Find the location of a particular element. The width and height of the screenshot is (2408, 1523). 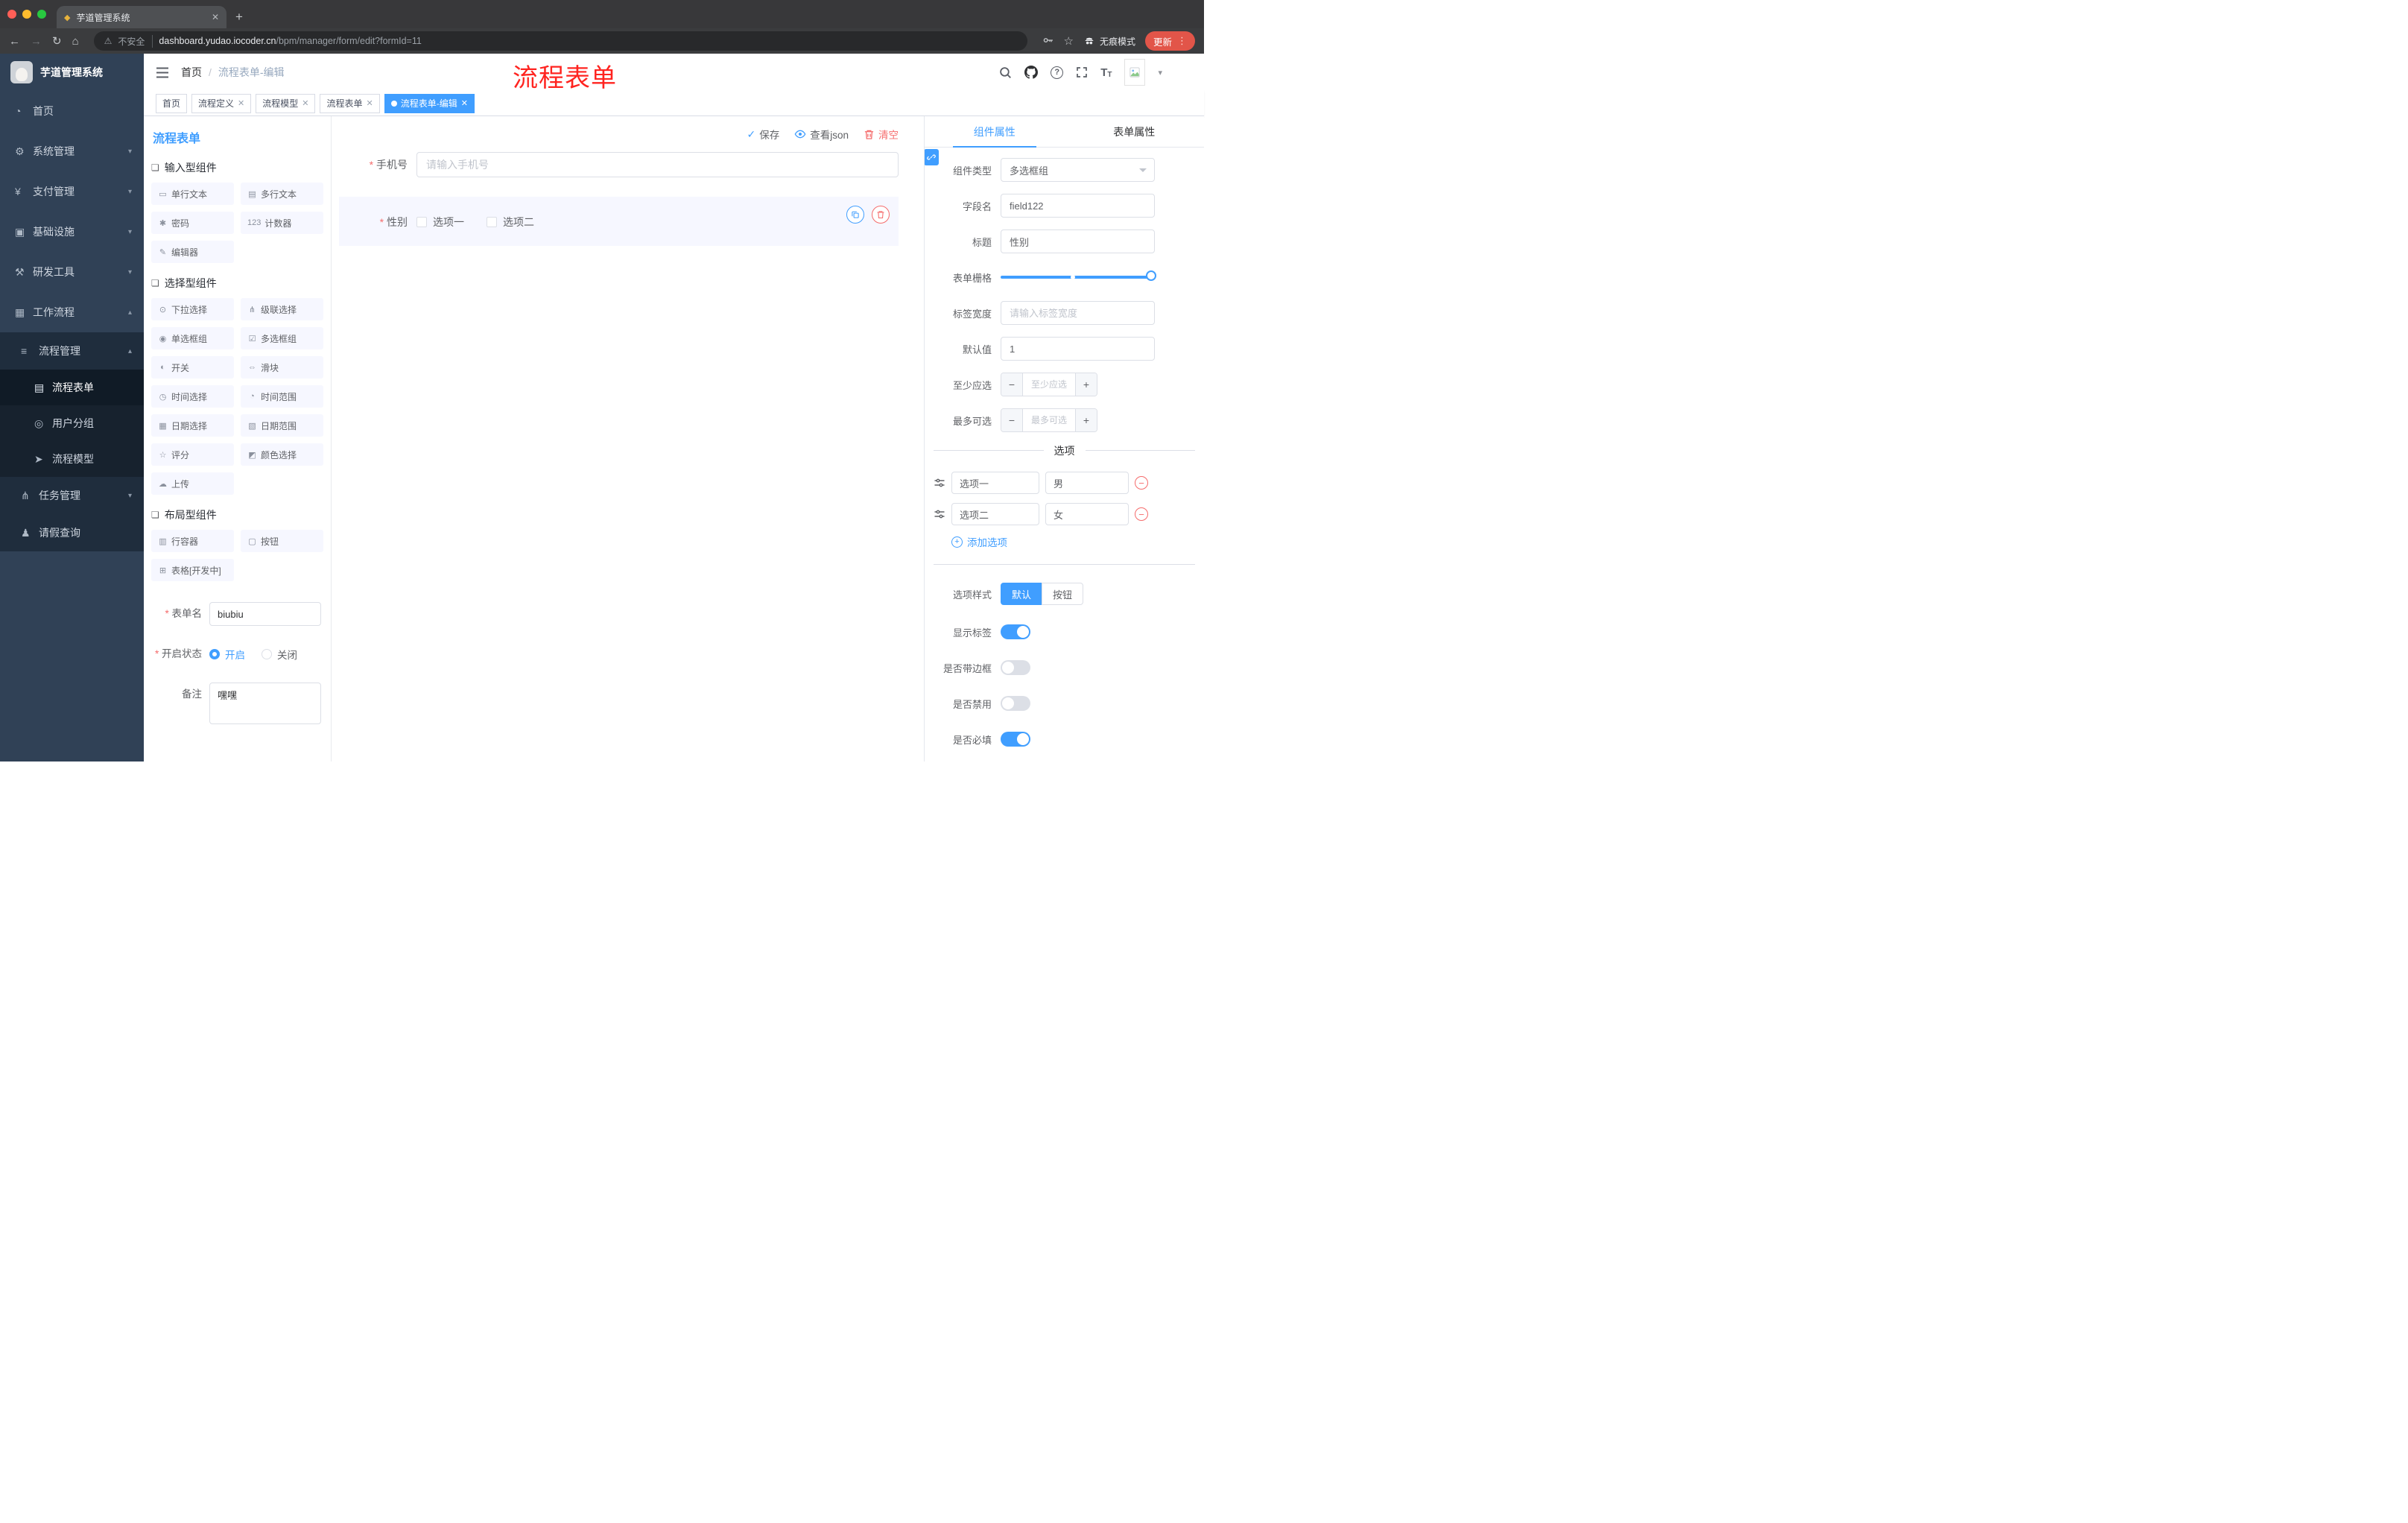

tab-component-props: 组件属性 is located at coordinates (995, 132).